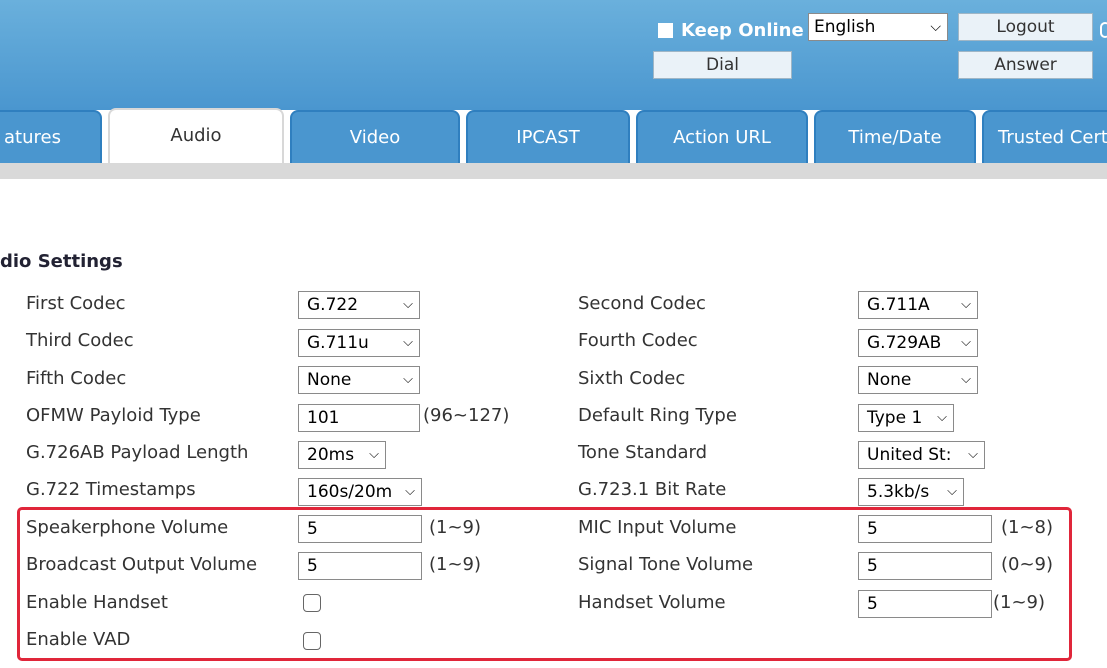 The image size is (1107, 668). I want to click on sixth-codec-label: Sixth Codec, so click(632, 378).